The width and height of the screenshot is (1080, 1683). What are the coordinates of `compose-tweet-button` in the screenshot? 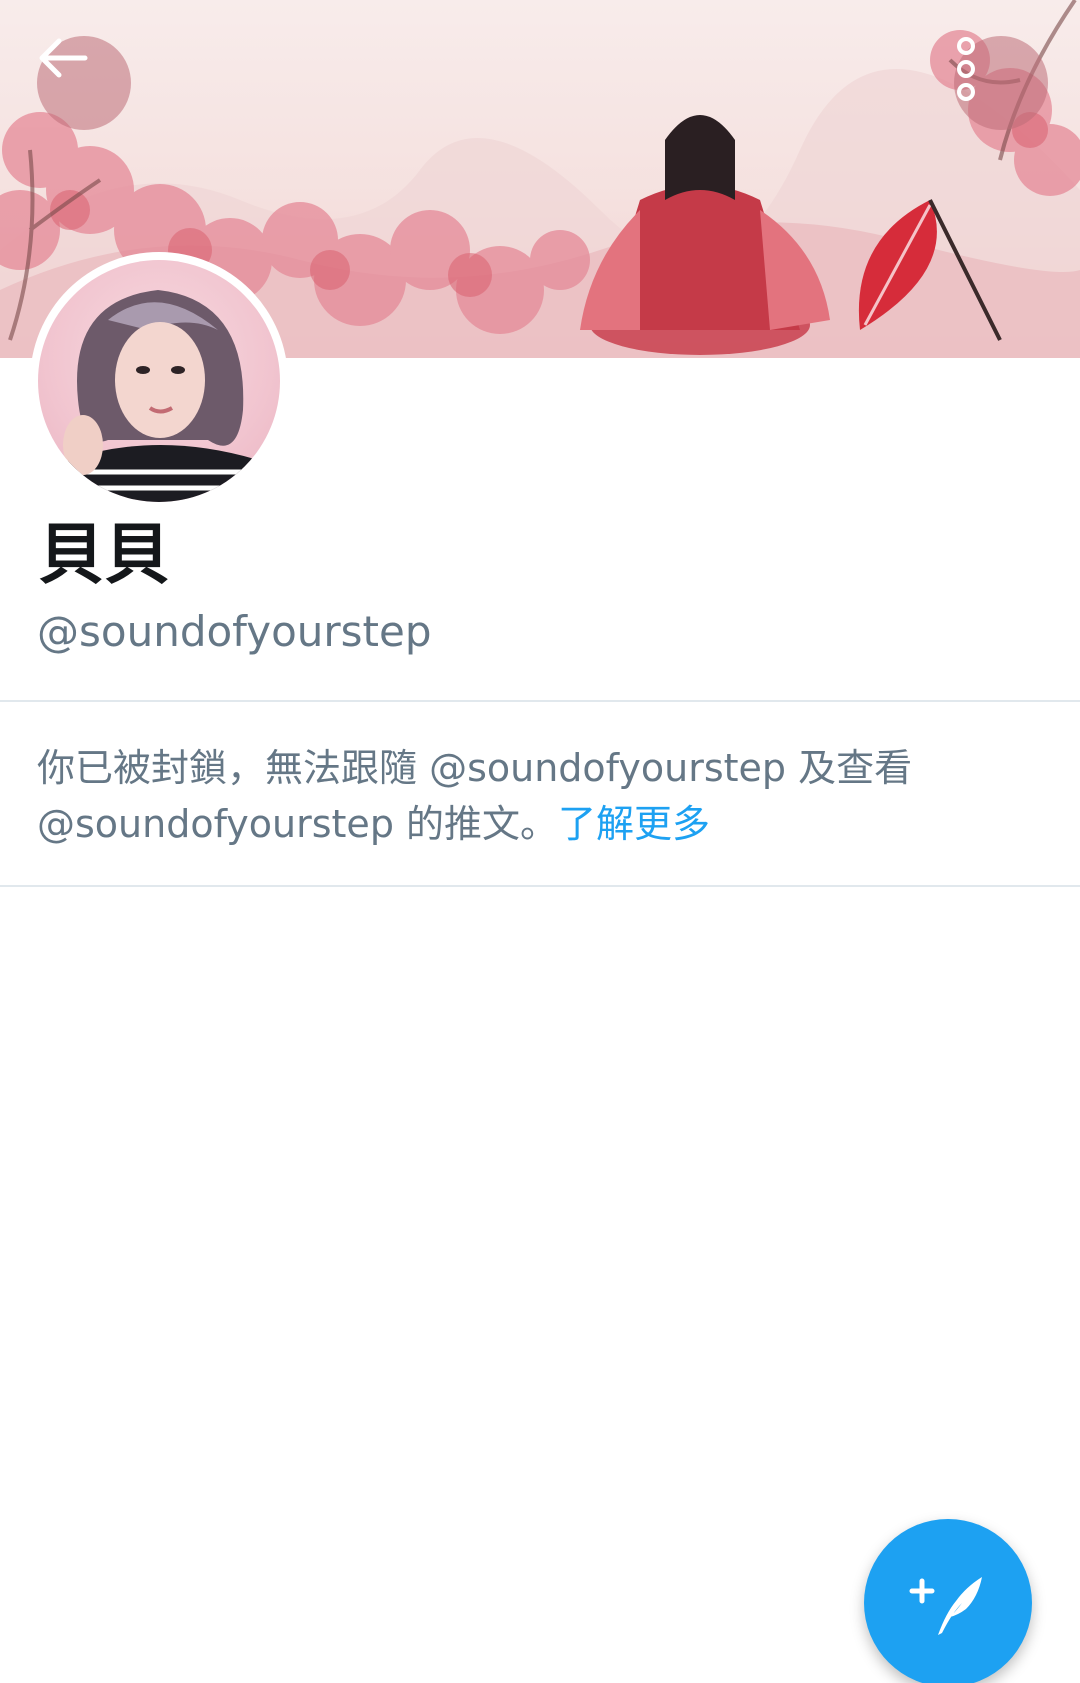 It's located at (948, 1601).